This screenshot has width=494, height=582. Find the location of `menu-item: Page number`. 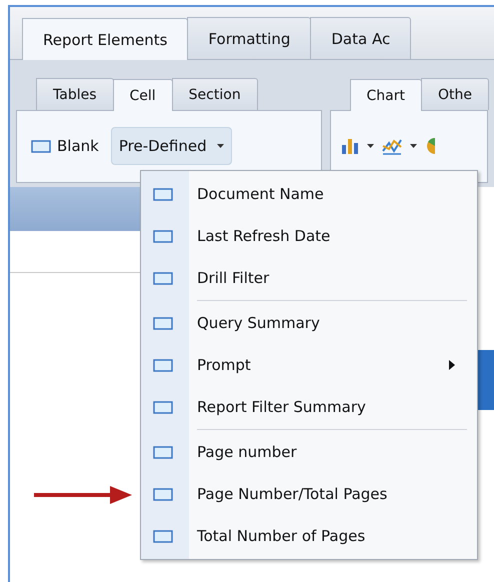

menu-item: Page number is located at coordinates (309, 452).